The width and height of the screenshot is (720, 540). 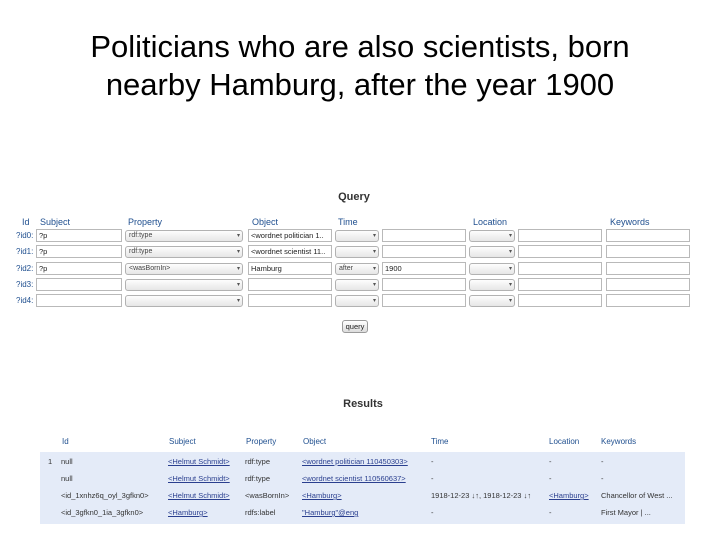 I want to click on result-object-link: <Hamburg>, so click(x=322, y=495).